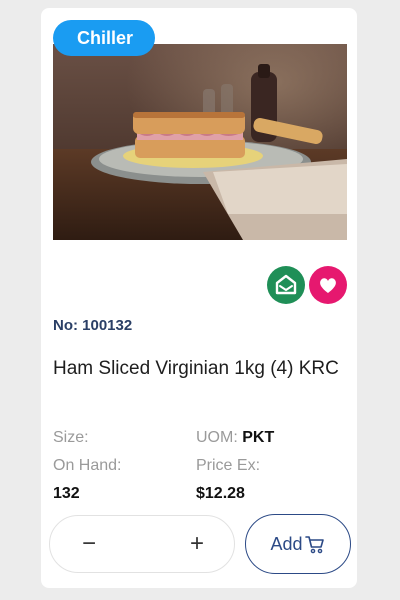 Image resolution: width=400 pixels, height=600 pixels. What do you see at coordinates (286, 543) in the screenshot?
I see `add-button-label: Add` at bounding box center [286, 543].